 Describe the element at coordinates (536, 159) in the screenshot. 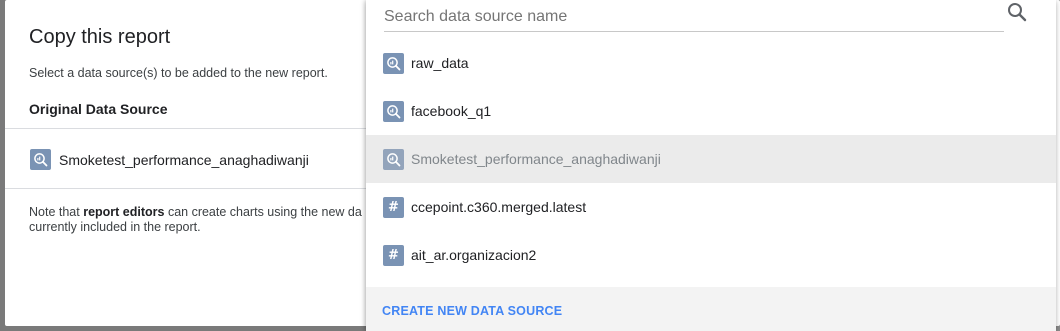

I see `list-item-label: Smoketest_performance_anaghadiwanji` at that location.